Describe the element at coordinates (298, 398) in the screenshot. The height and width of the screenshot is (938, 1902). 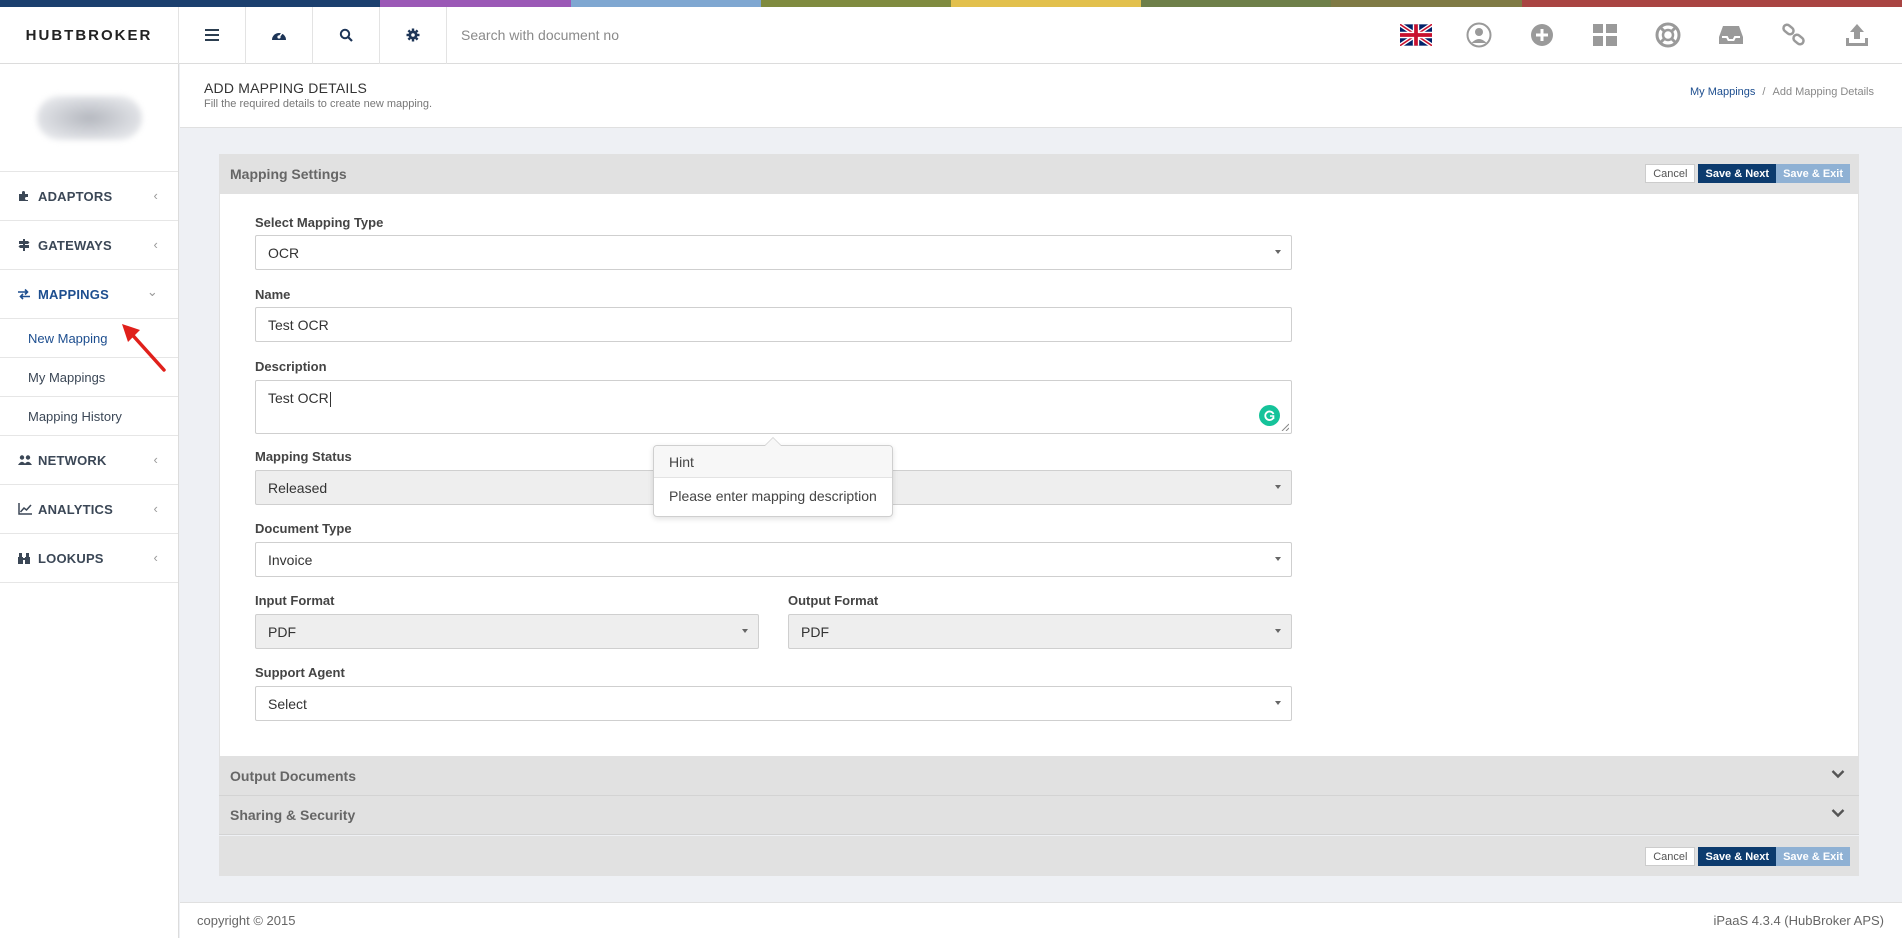
I see `description-value: Test OCR` at that location.